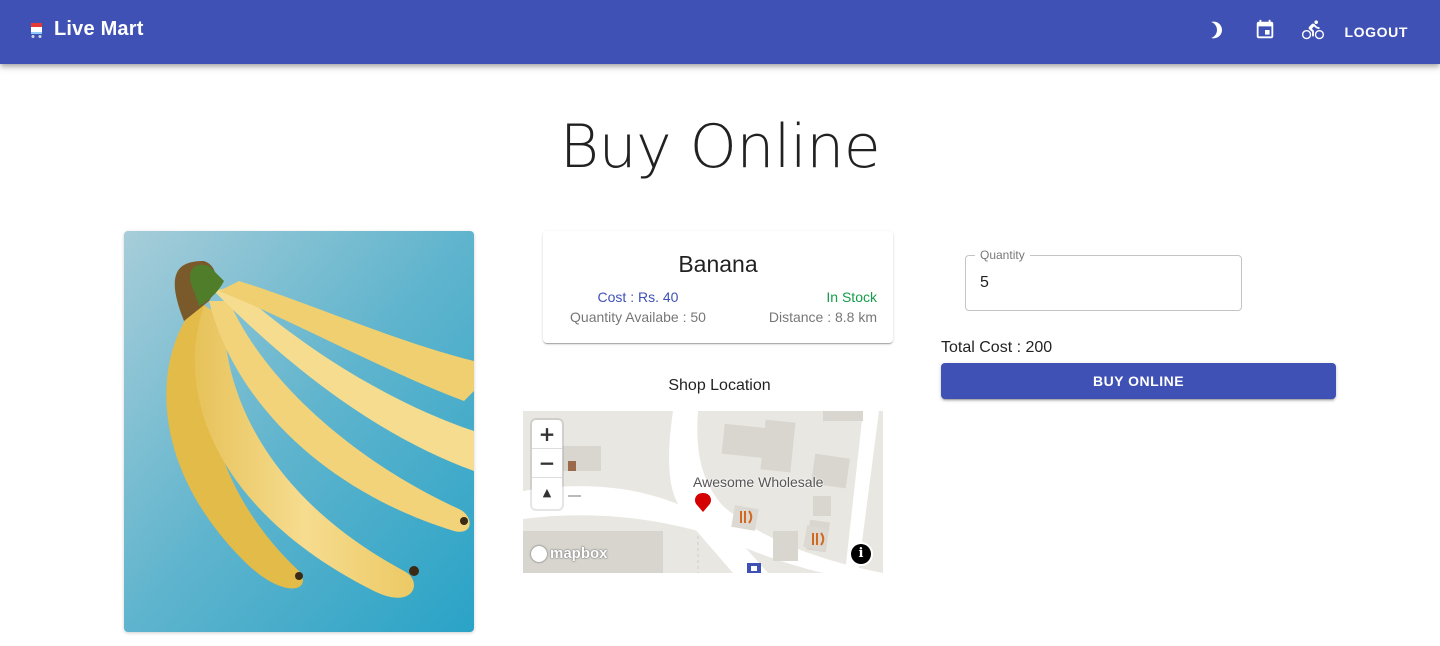 This screenshot has height=646, width=1440. What do you see at coordinates (638, 317) in the screenshot?
I see `quantity-available: Quantity Availabe : 50` at bounding box center [638, 317].